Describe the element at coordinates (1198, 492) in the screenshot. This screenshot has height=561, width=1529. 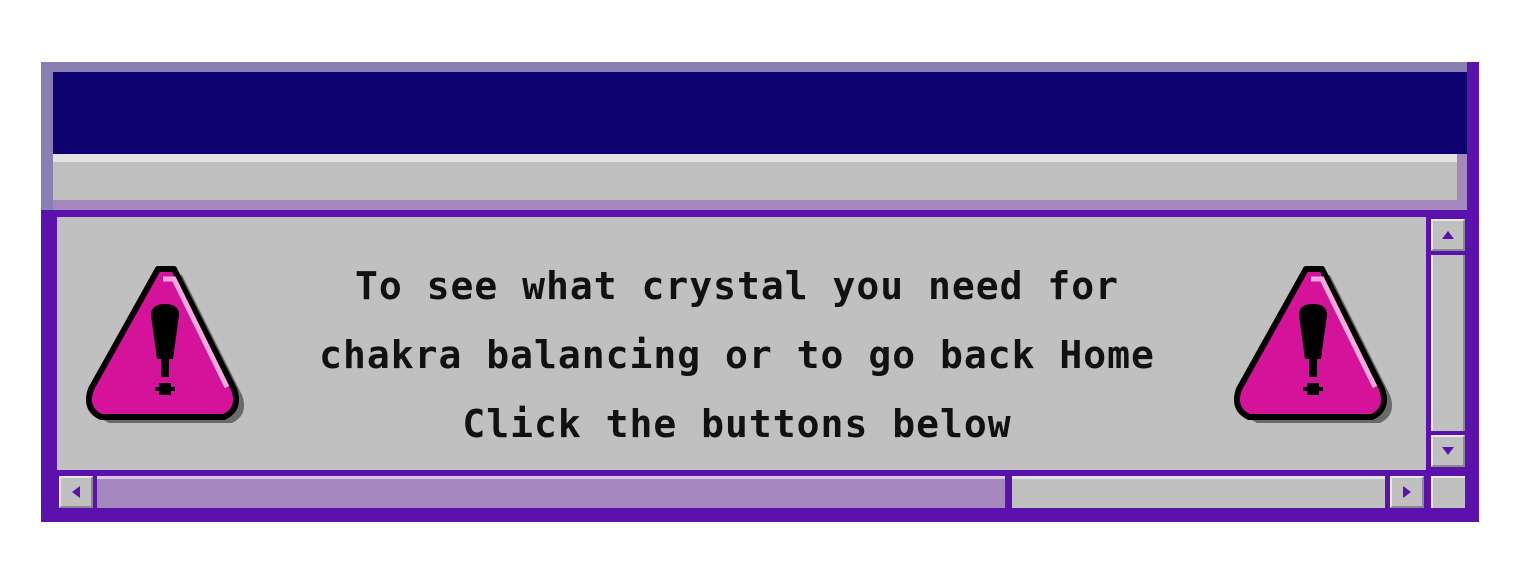
I see `horizontal-scroll-track` at that location.